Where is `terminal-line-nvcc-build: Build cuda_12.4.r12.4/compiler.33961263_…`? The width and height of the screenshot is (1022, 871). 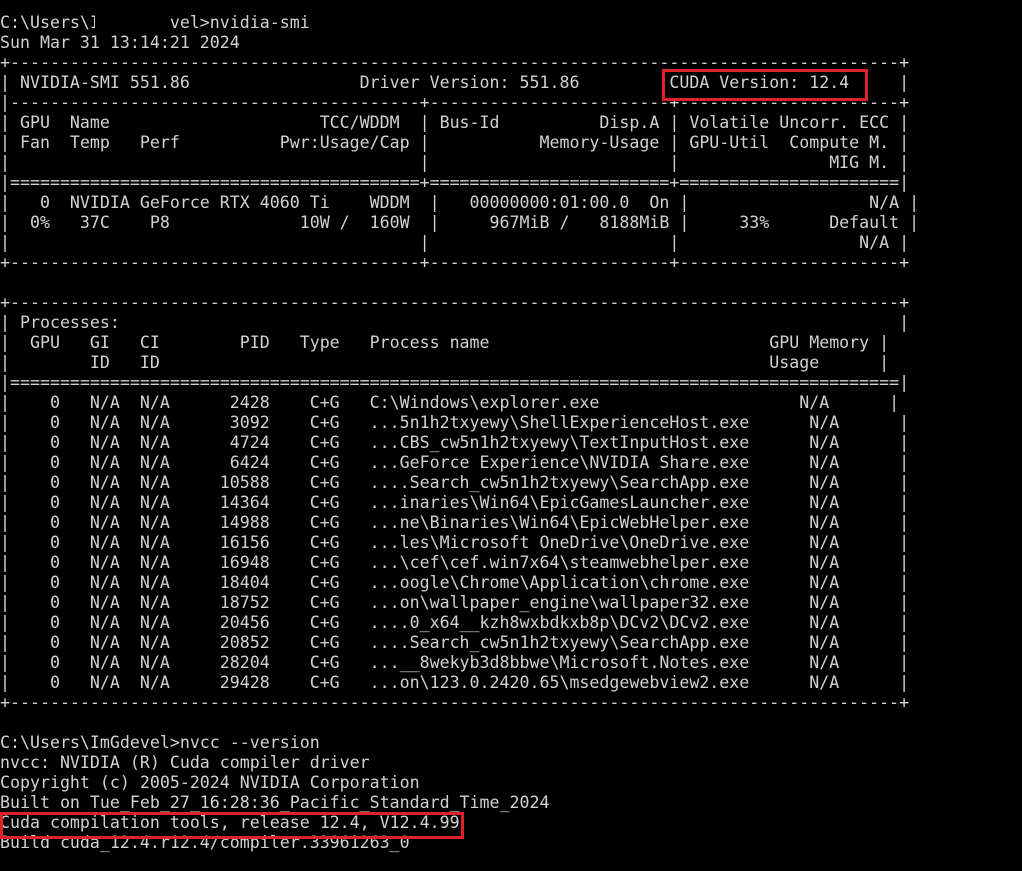
terminal-line-nvcc-build: Build cuda_12.4.r12.4/compiler.33961263_… is located at coordinates (205, 842).